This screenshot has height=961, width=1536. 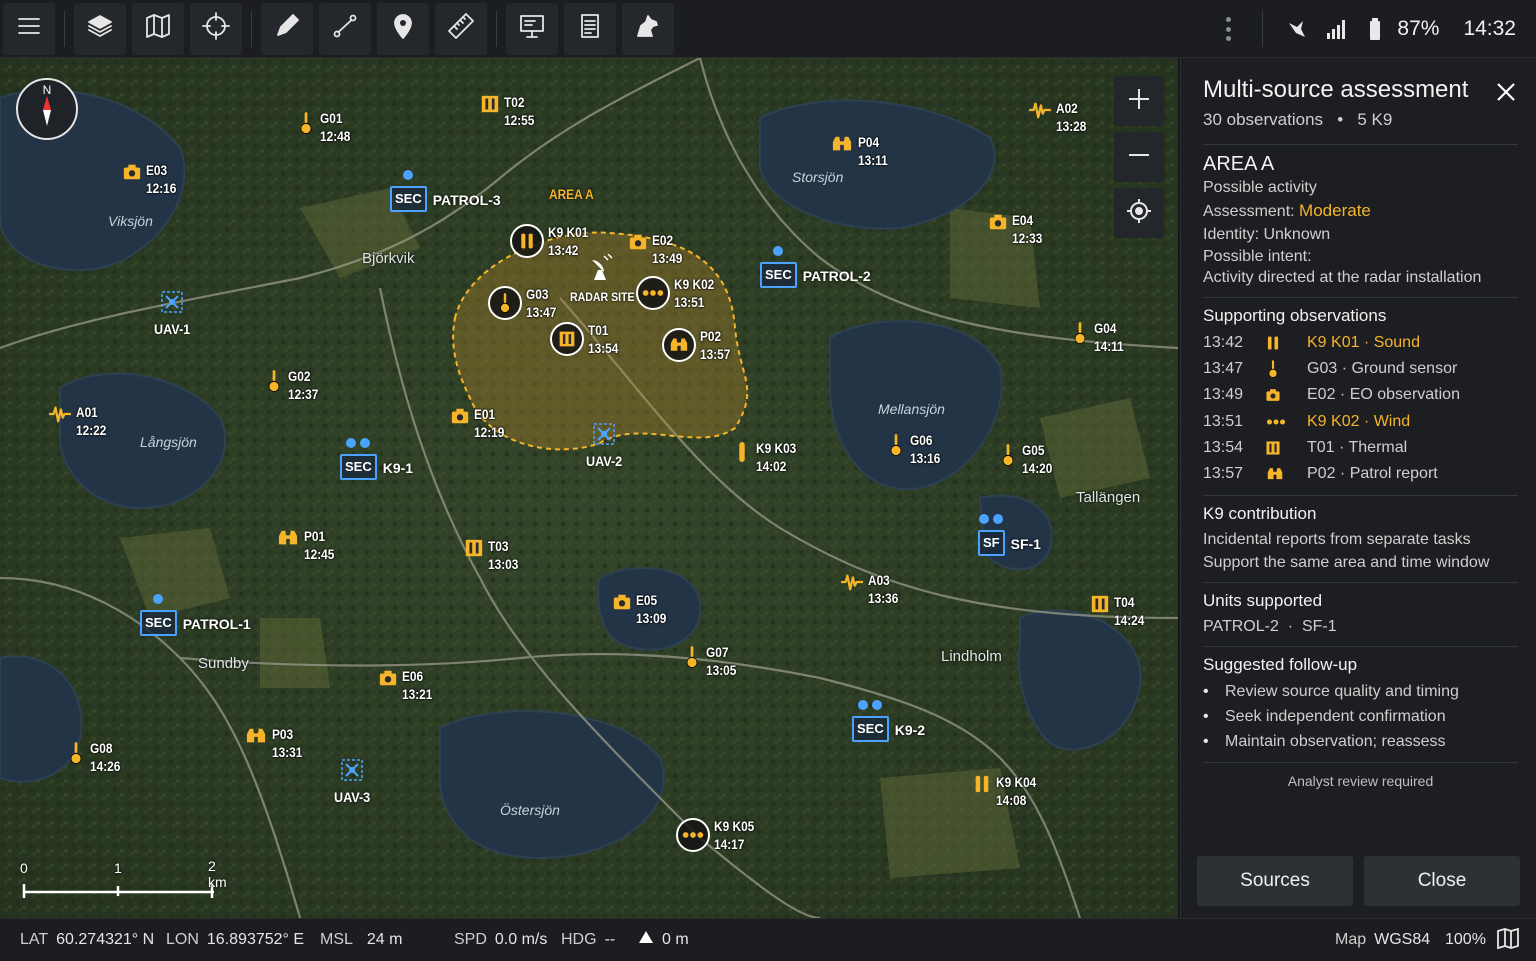 I want to click on marker-label: G03 13:47, so click(x=541, y=304).